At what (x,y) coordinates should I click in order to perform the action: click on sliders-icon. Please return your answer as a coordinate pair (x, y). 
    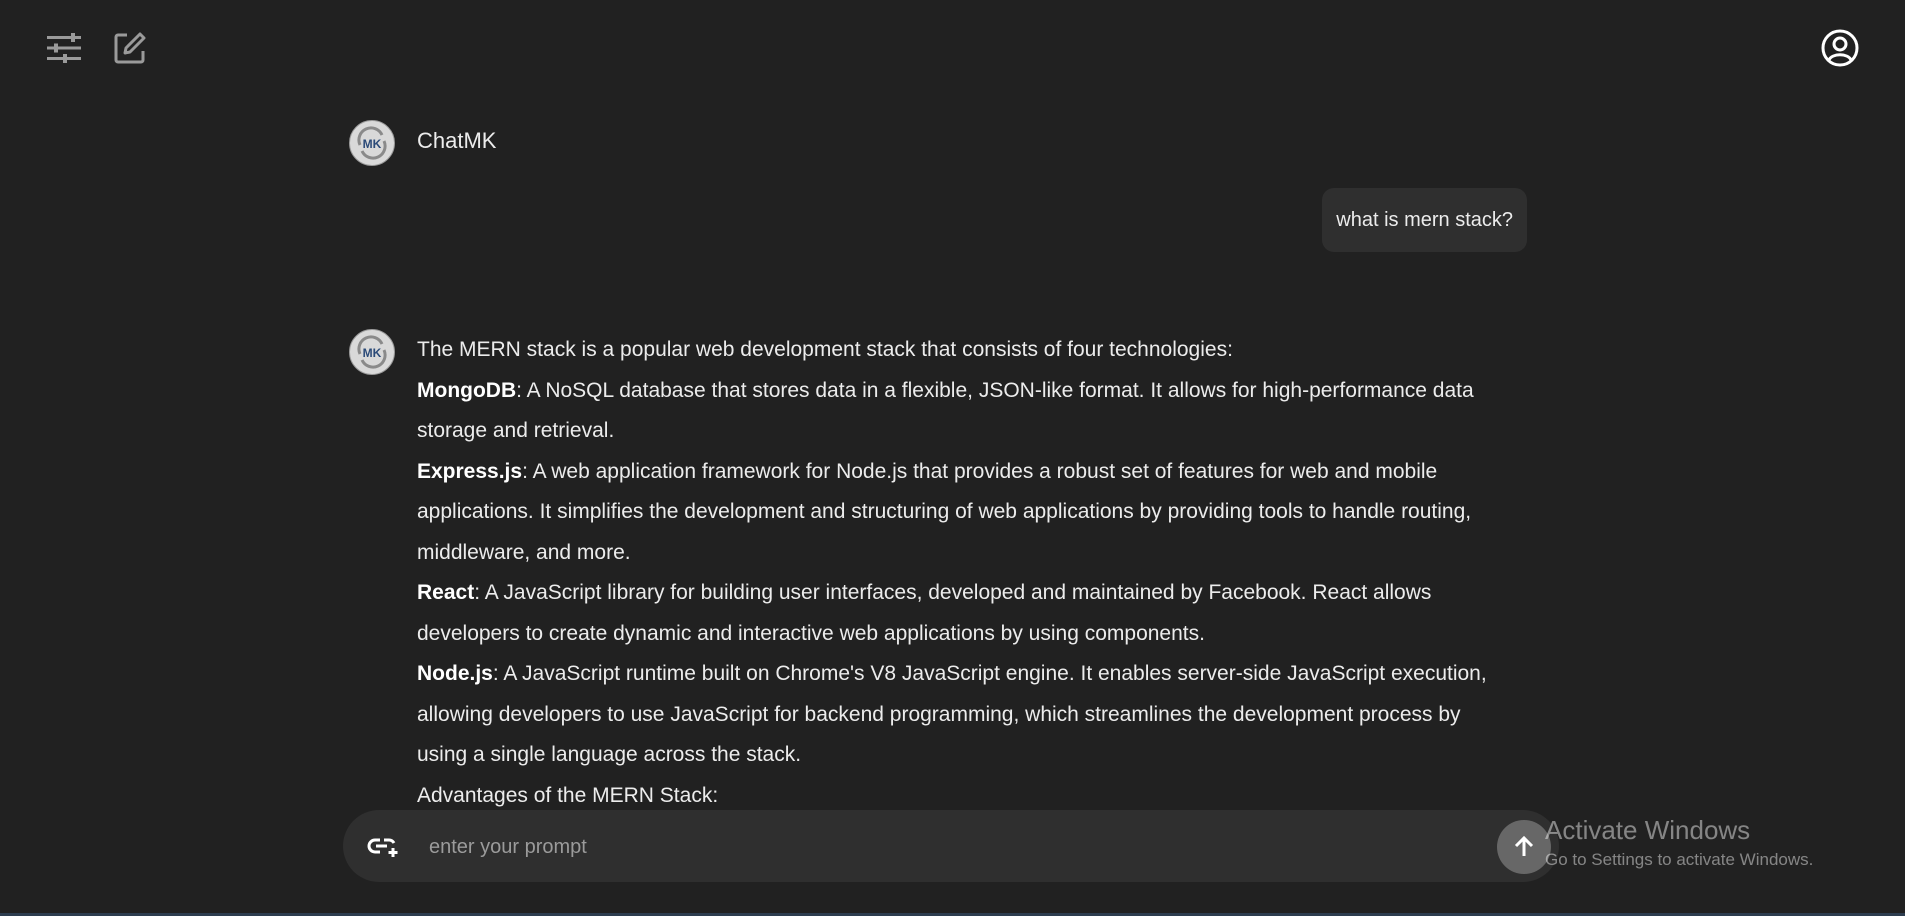
    Looking at the image, I should click on (64, 48).